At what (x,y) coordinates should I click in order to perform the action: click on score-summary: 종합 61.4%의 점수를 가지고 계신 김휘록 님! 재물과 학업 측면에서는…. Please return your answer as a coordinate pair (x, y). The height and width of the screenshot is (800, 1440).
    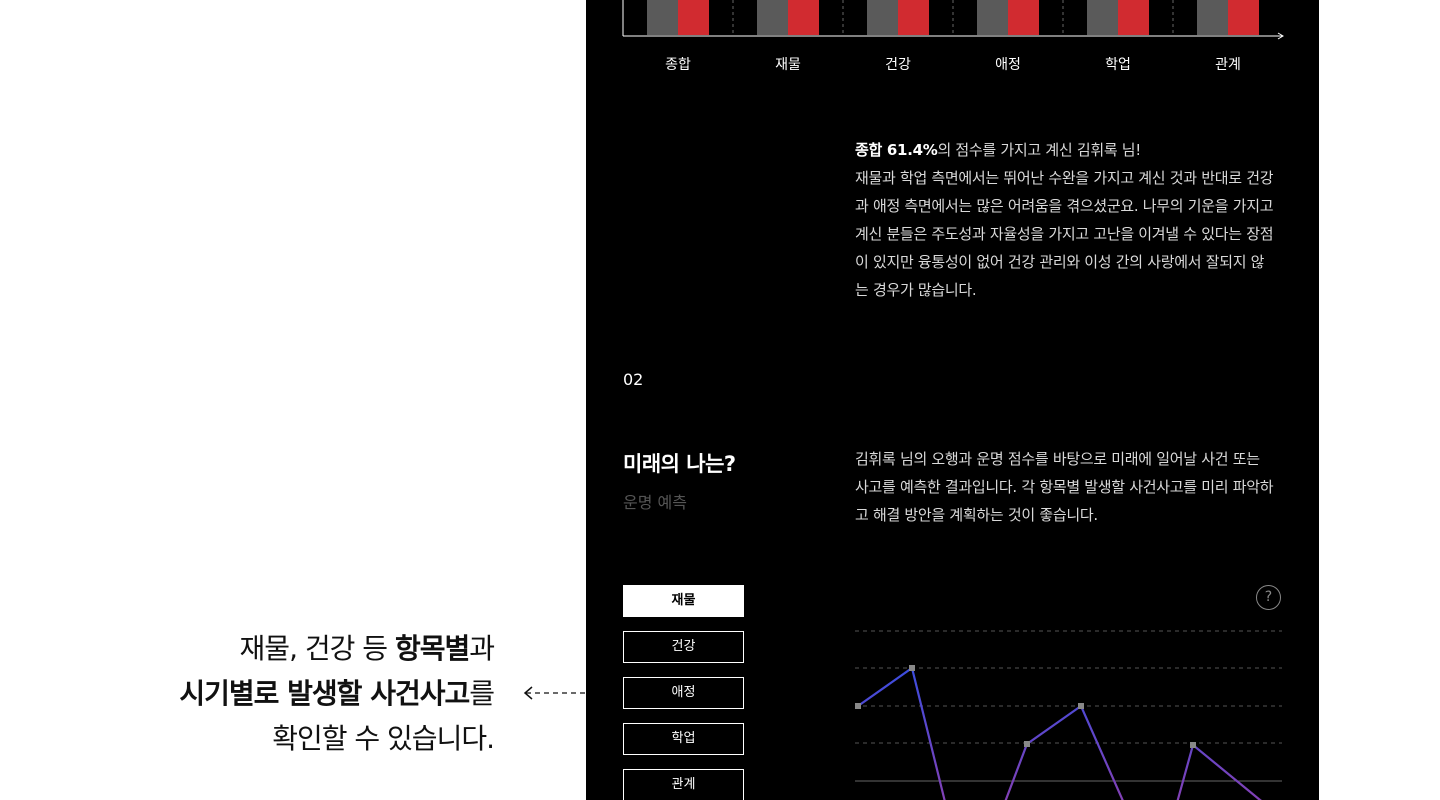
    Looking at the image, I should click on (1064, 220).